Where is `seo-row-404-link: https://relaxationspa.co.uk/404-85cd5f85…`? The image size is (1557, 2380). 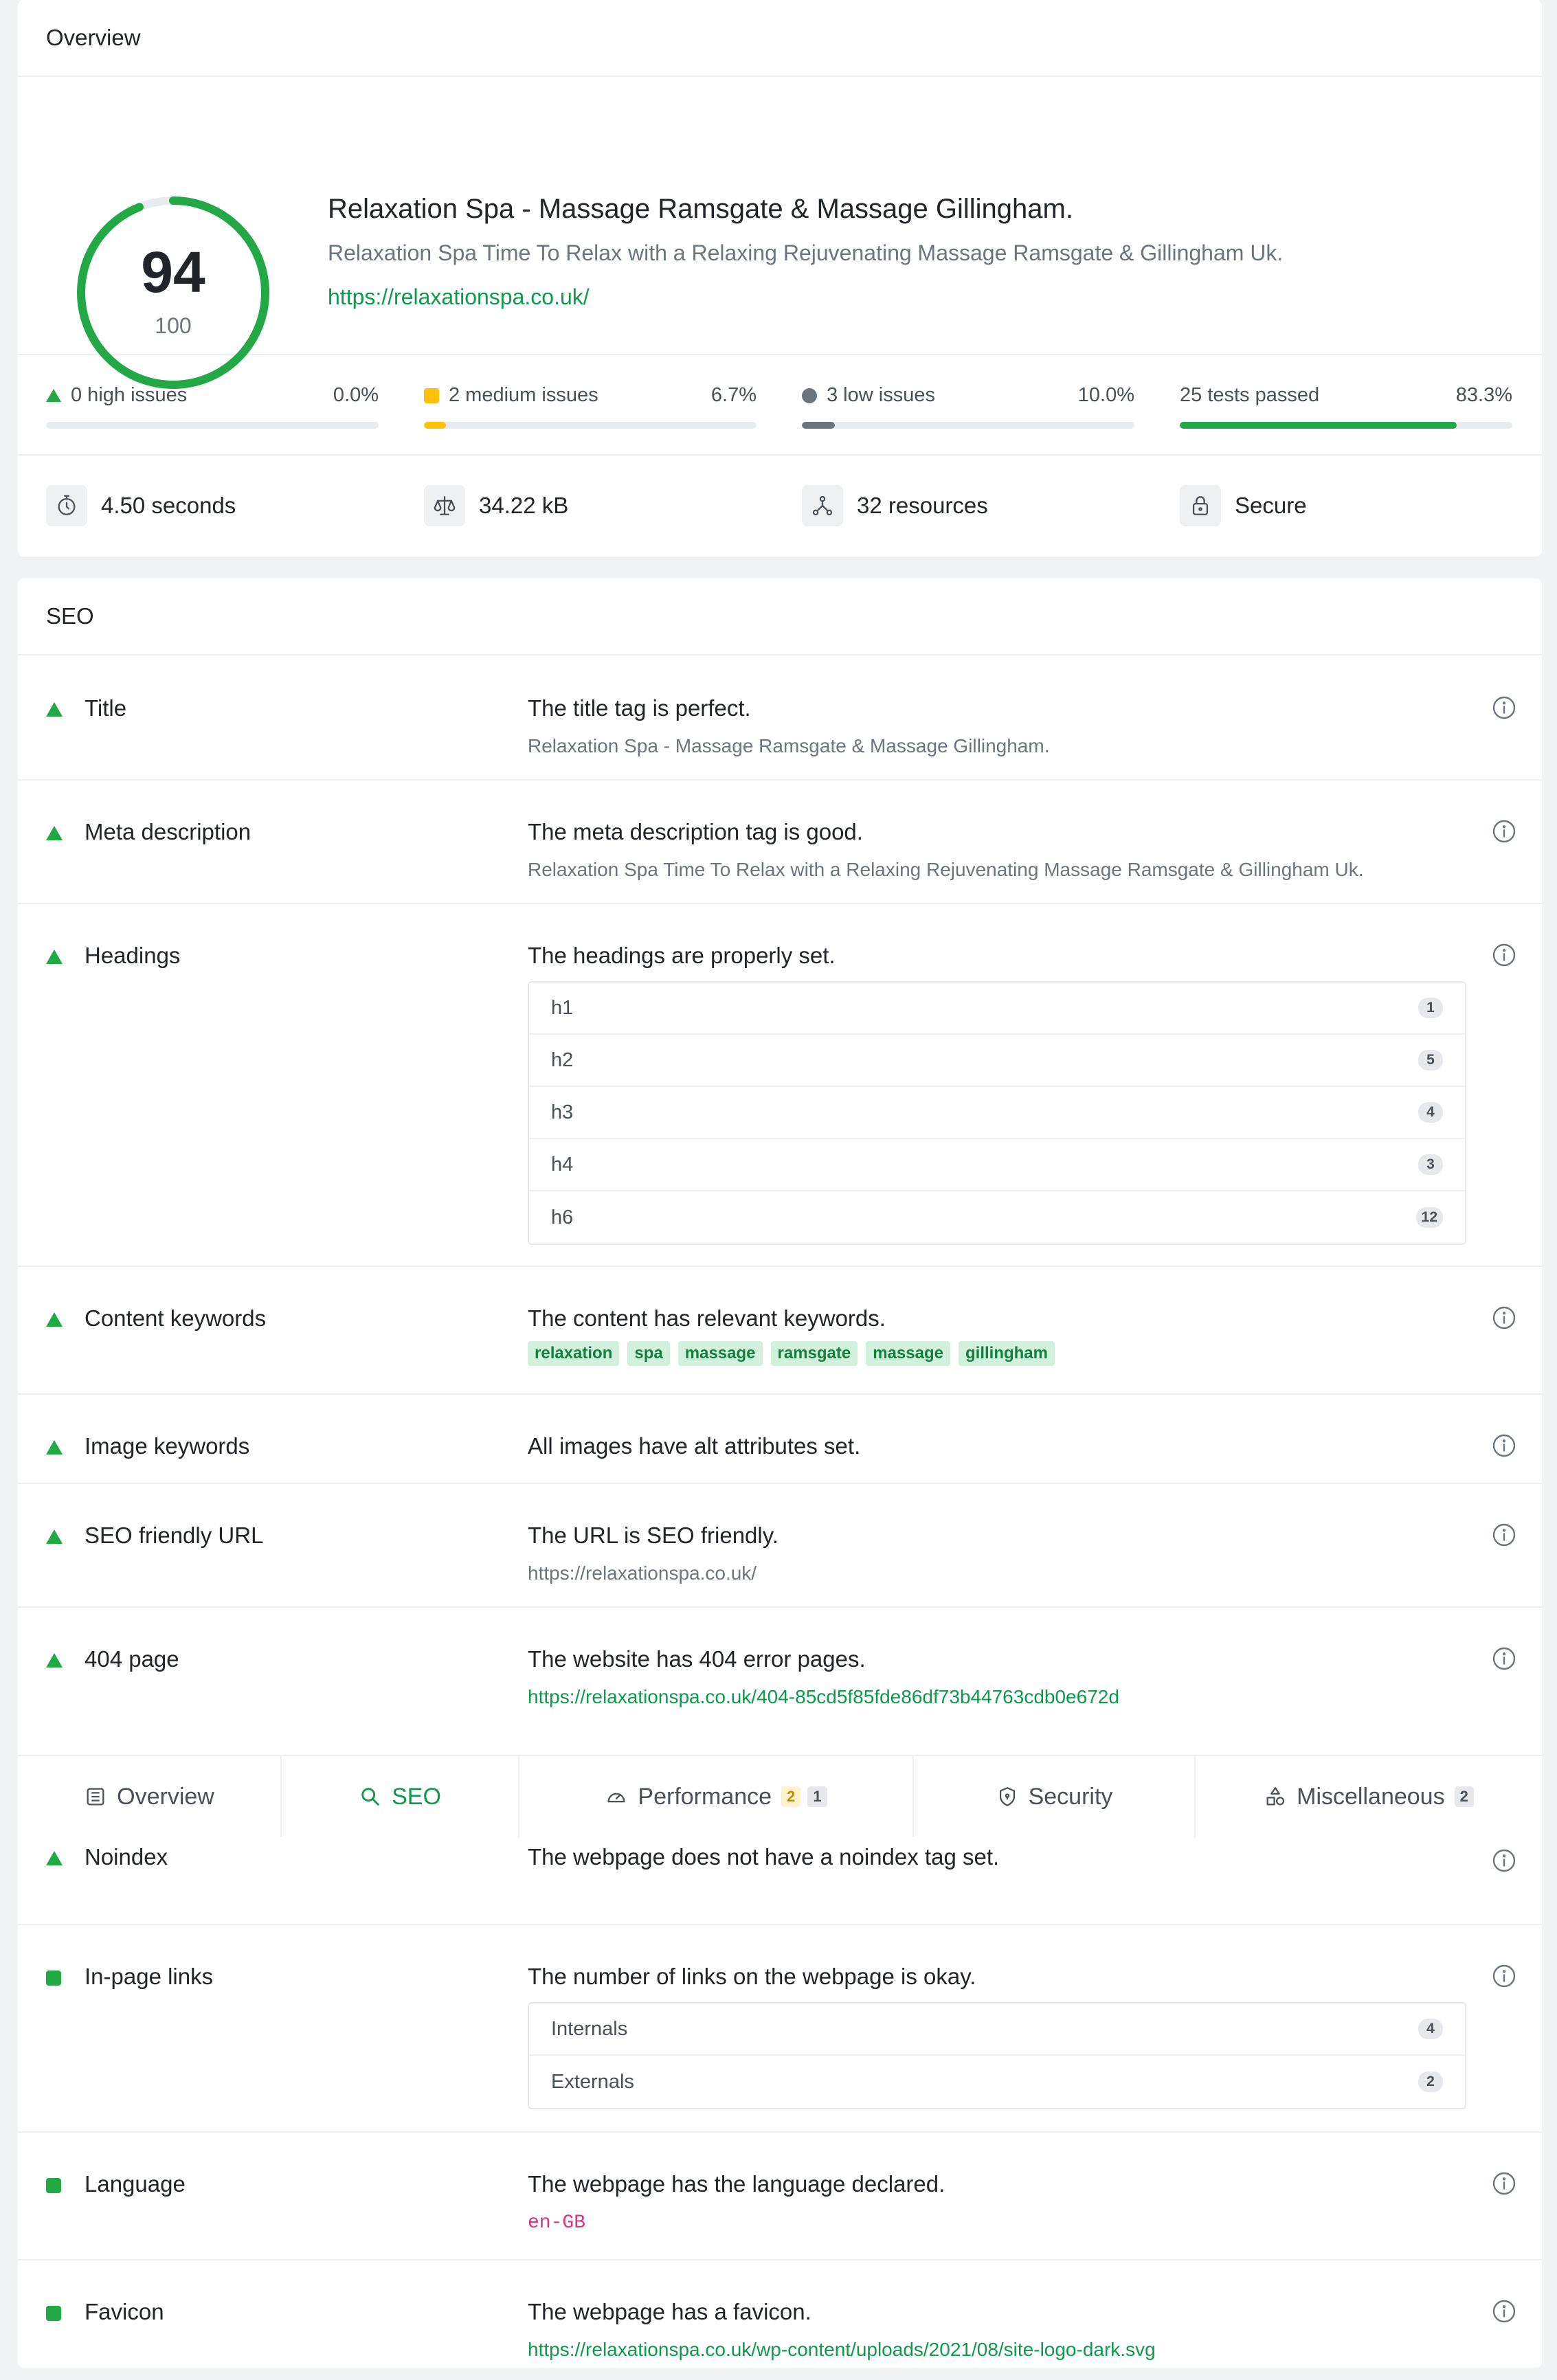
seo-row-404-link: https://relaxationspa.co.uk/404-85cd5f85… is located at coordinates (823, 1697).